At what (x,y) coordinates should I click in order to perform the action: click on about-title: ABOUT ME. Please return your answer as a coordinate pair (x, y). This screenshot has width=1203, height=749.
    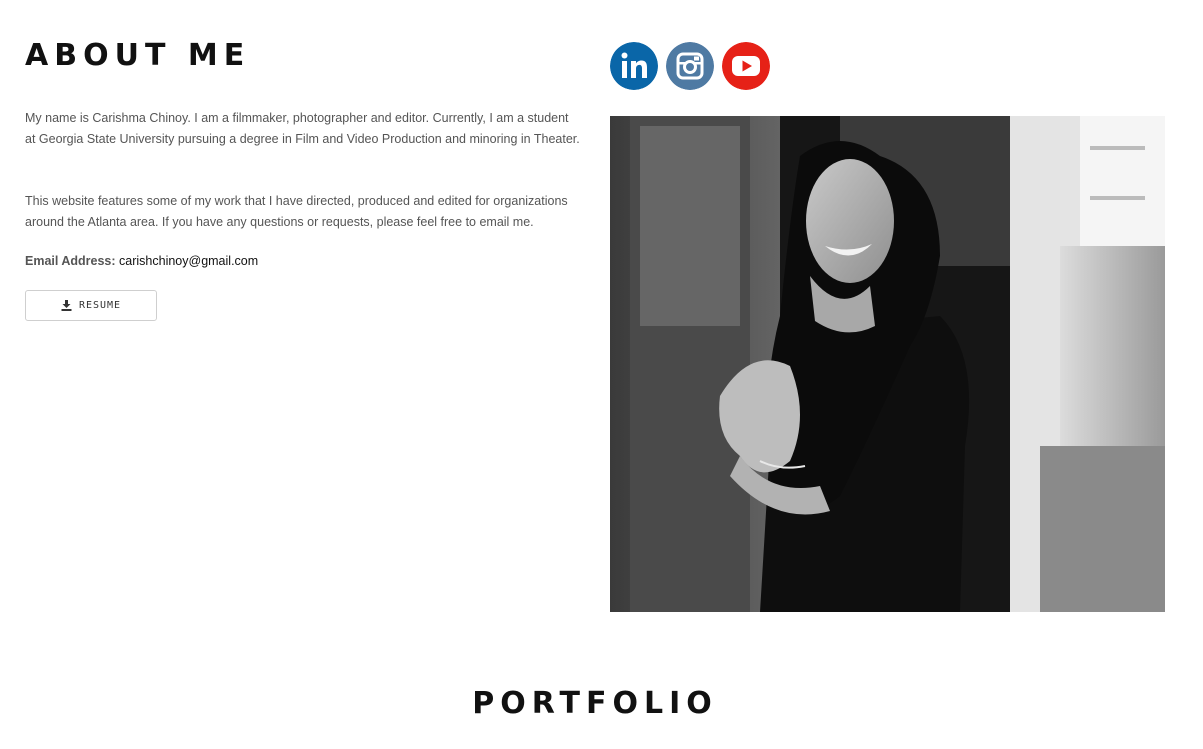
    Looking at the image, I should click on (138, 55).